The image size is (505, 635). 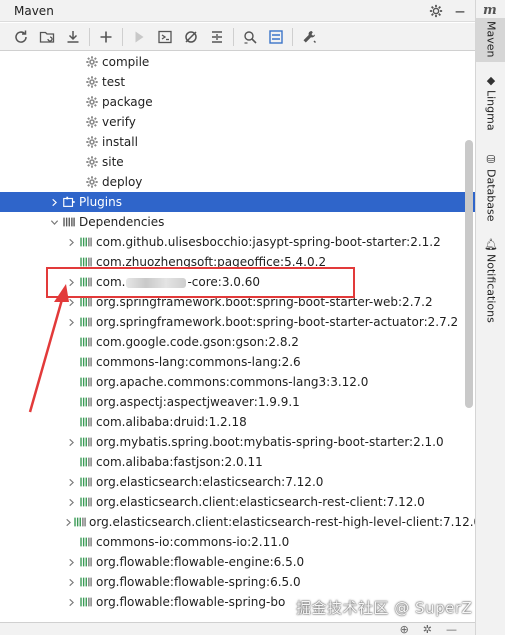 I want to click on dependency-item: org.apache.commons:commons-lang3:3.12.0, so click(x=237, y=382).